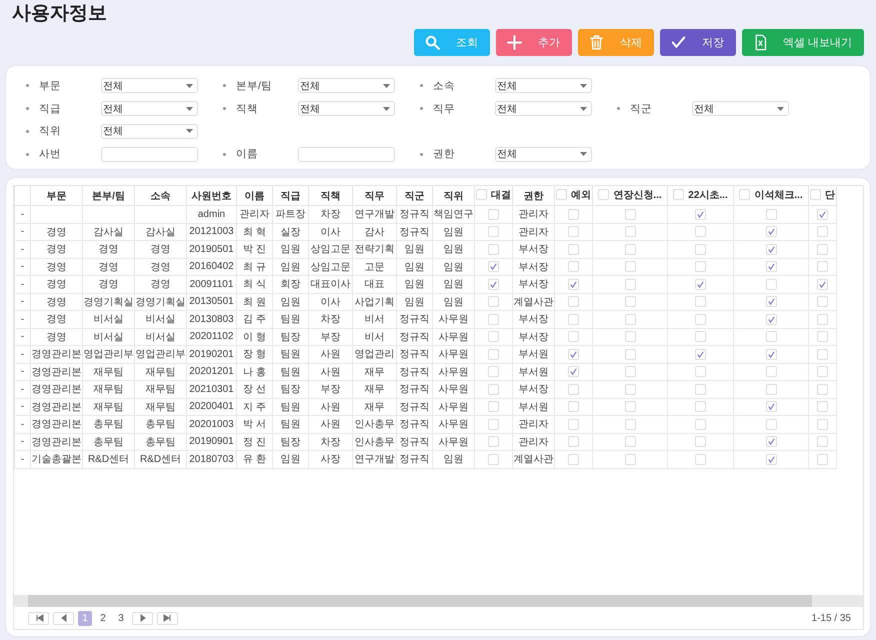 The height and width of the screenshot is (640, 876). I want to click on column-header: 직위, so click(453, 196).